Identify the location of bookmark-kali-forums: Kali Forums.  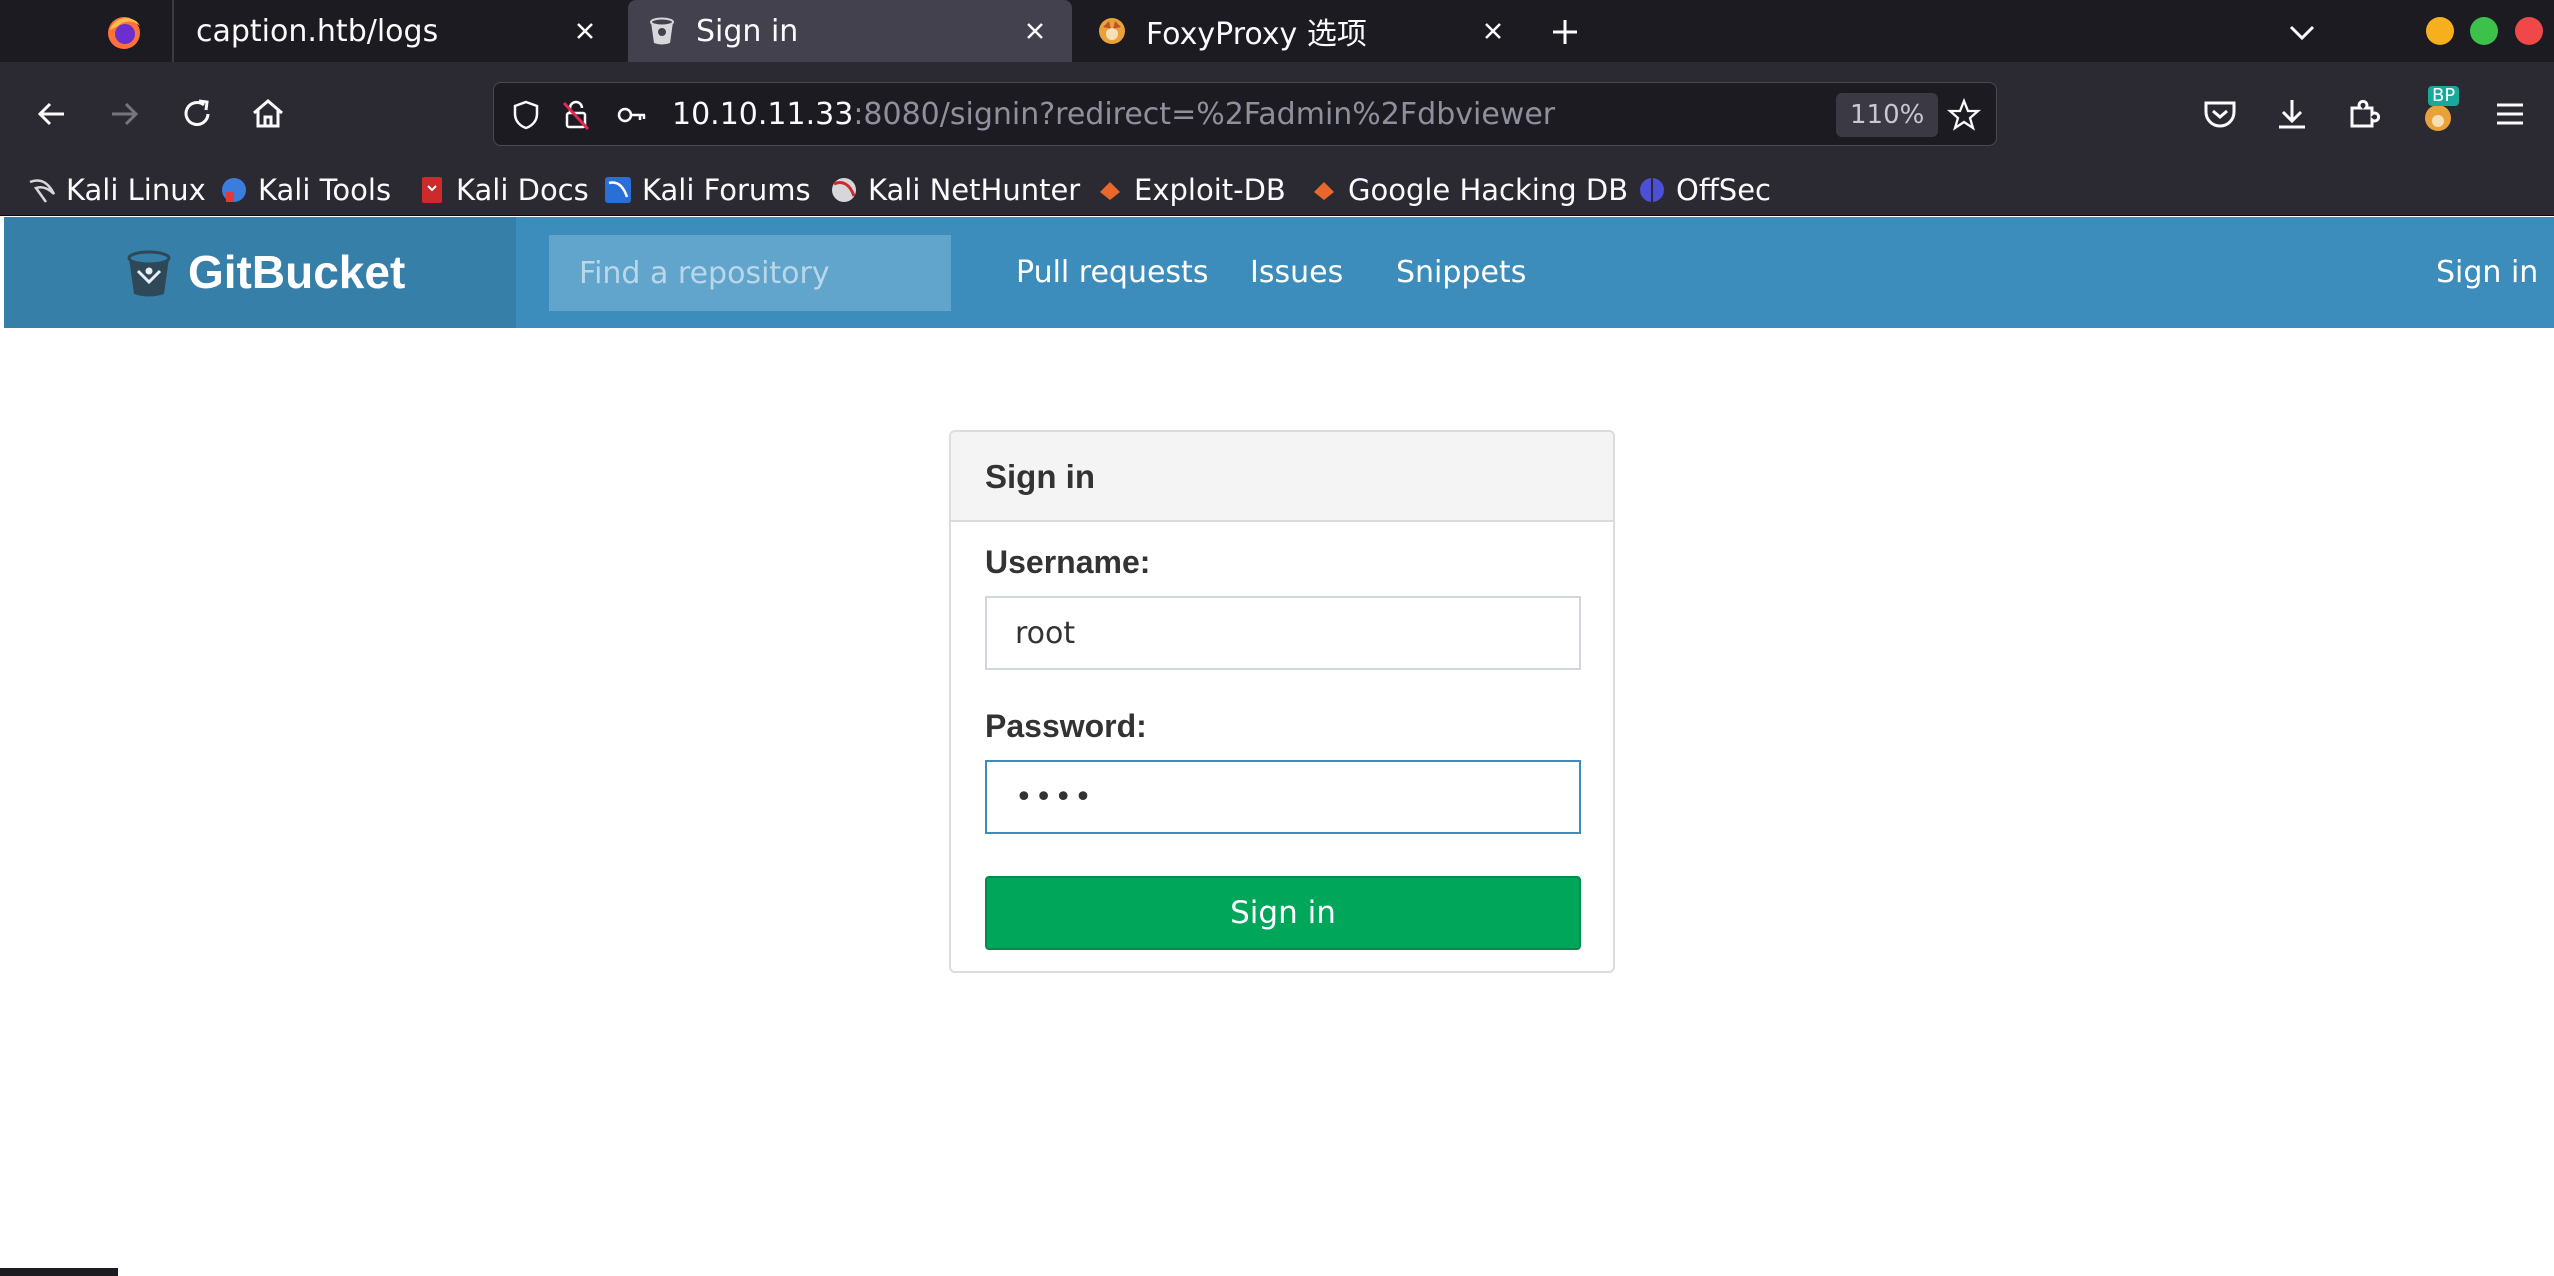
(706, 190).